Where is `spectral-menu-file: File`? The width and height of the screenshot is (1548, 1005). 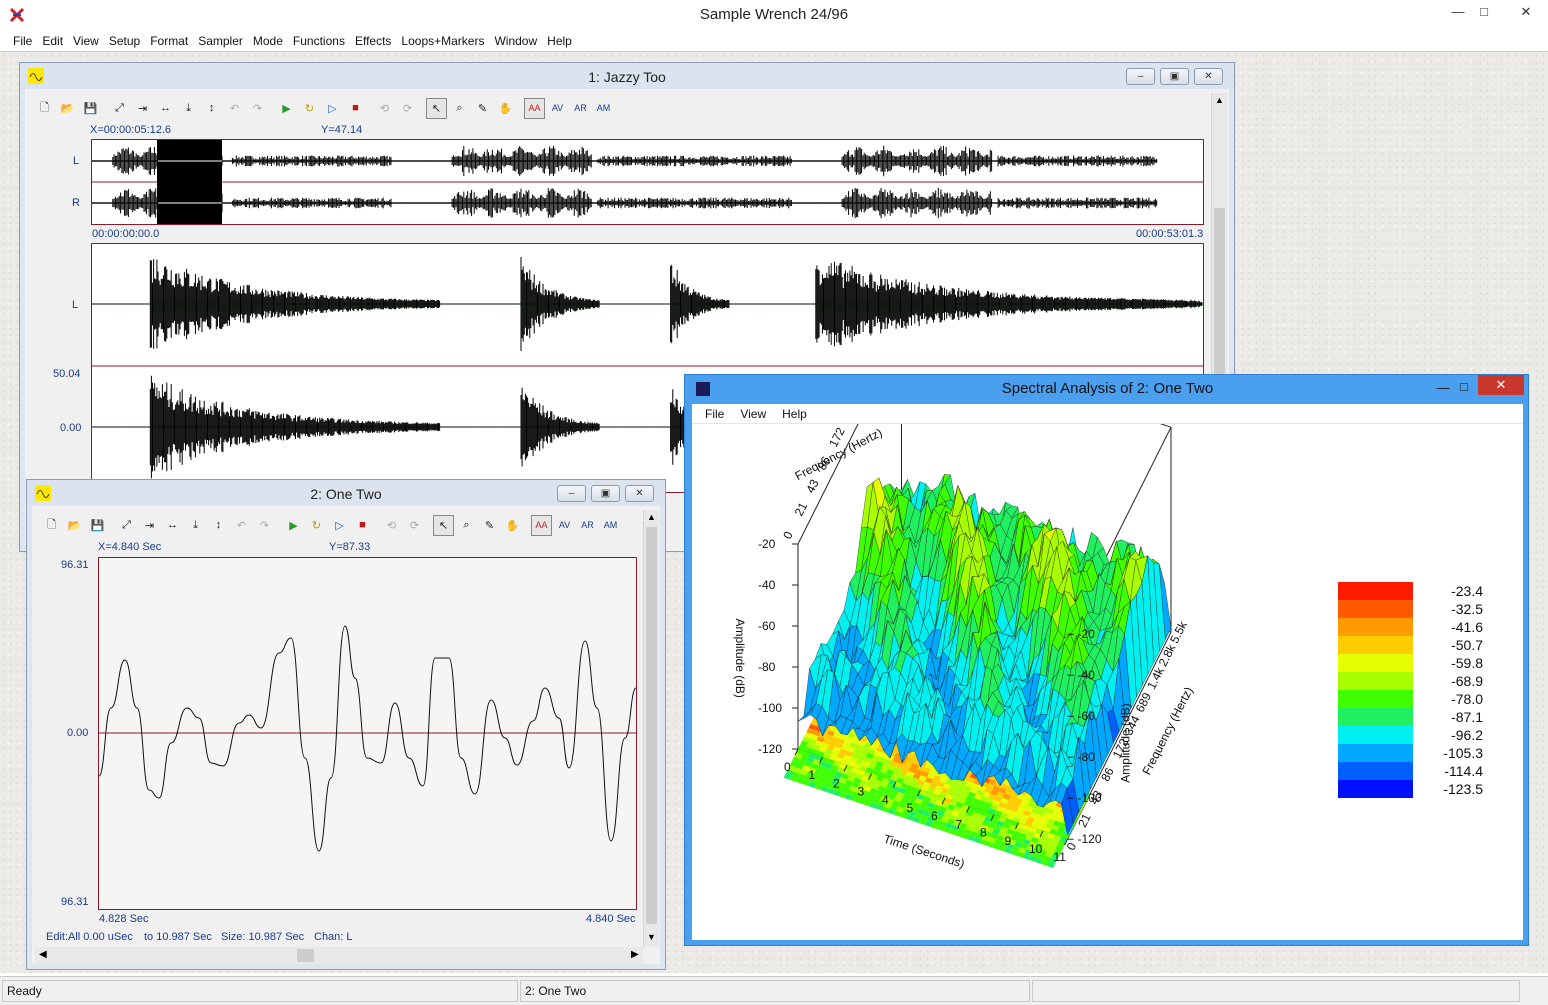 spectral-menu-file: File is located at coordinates (714, 413).